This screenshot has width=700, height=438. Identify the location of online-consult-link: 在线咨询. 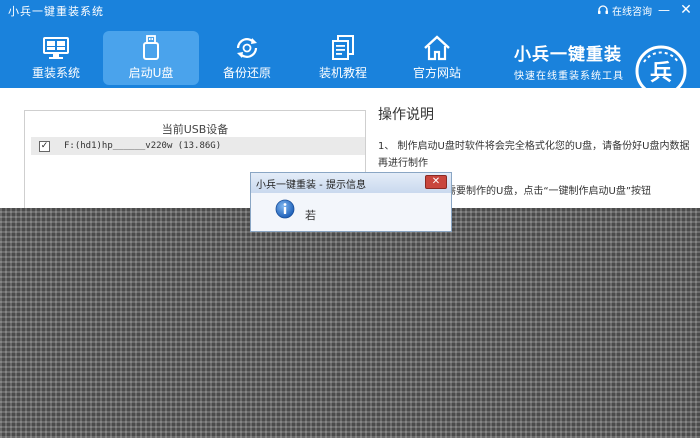
(624, 10).